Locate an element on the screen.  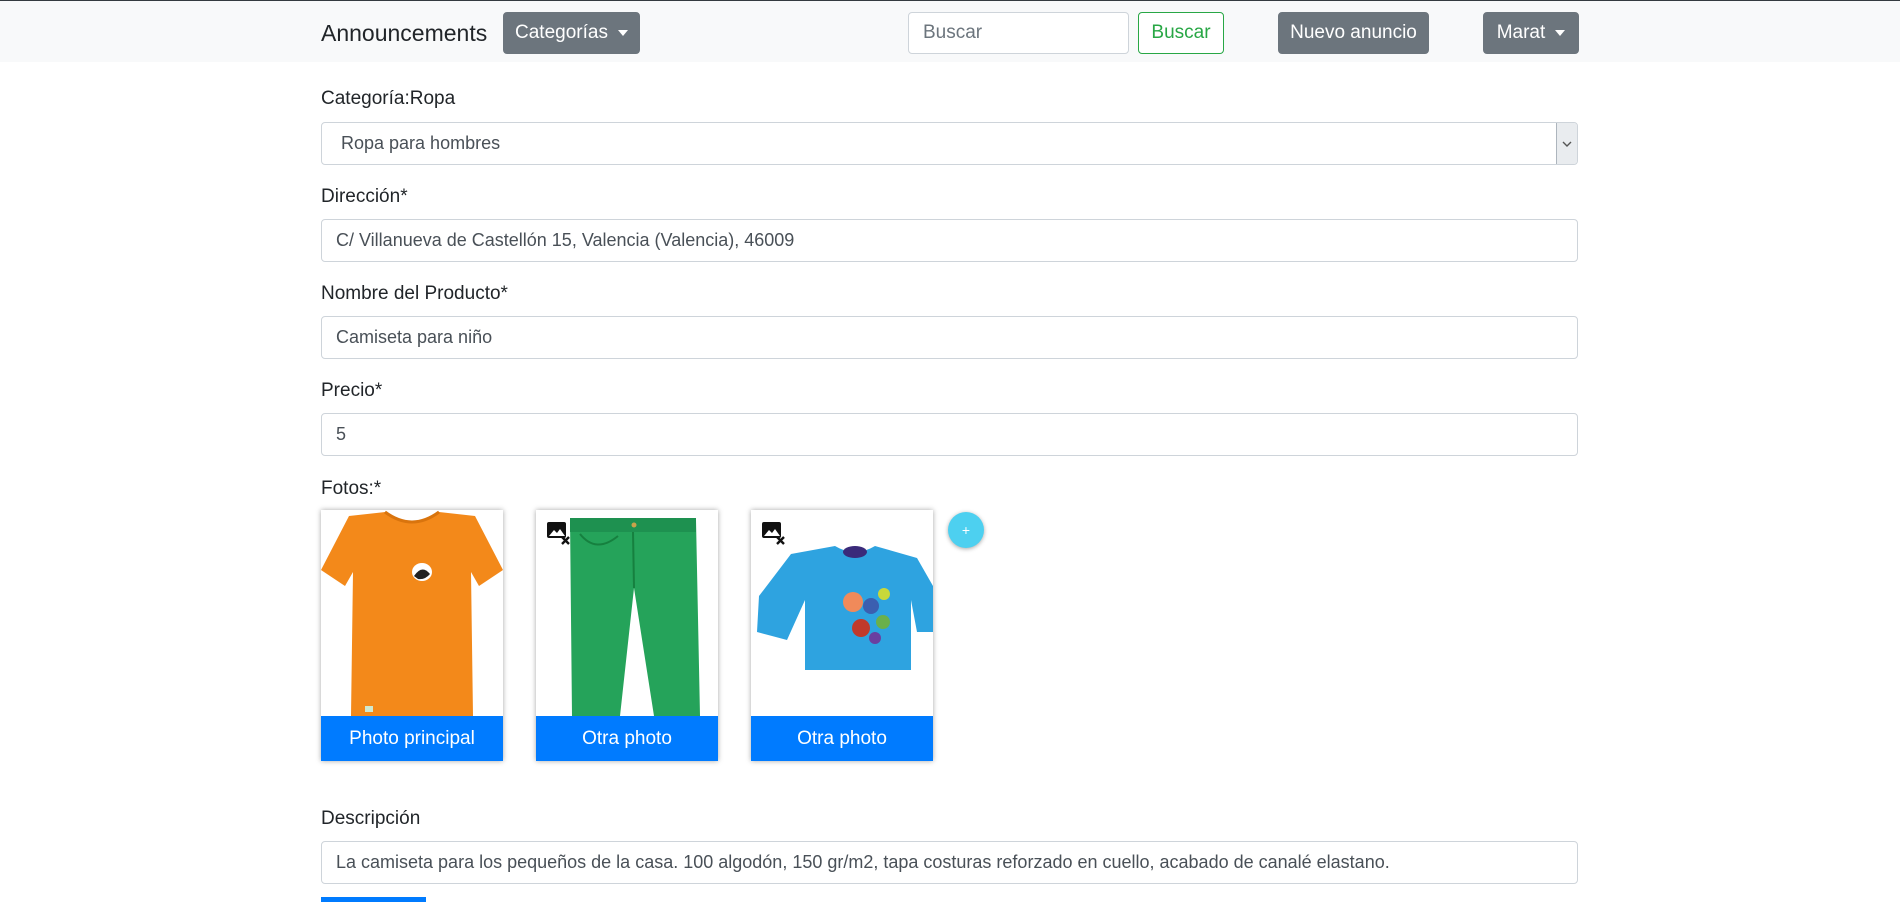
plus-icon: + is located at coordinates (966, 530).